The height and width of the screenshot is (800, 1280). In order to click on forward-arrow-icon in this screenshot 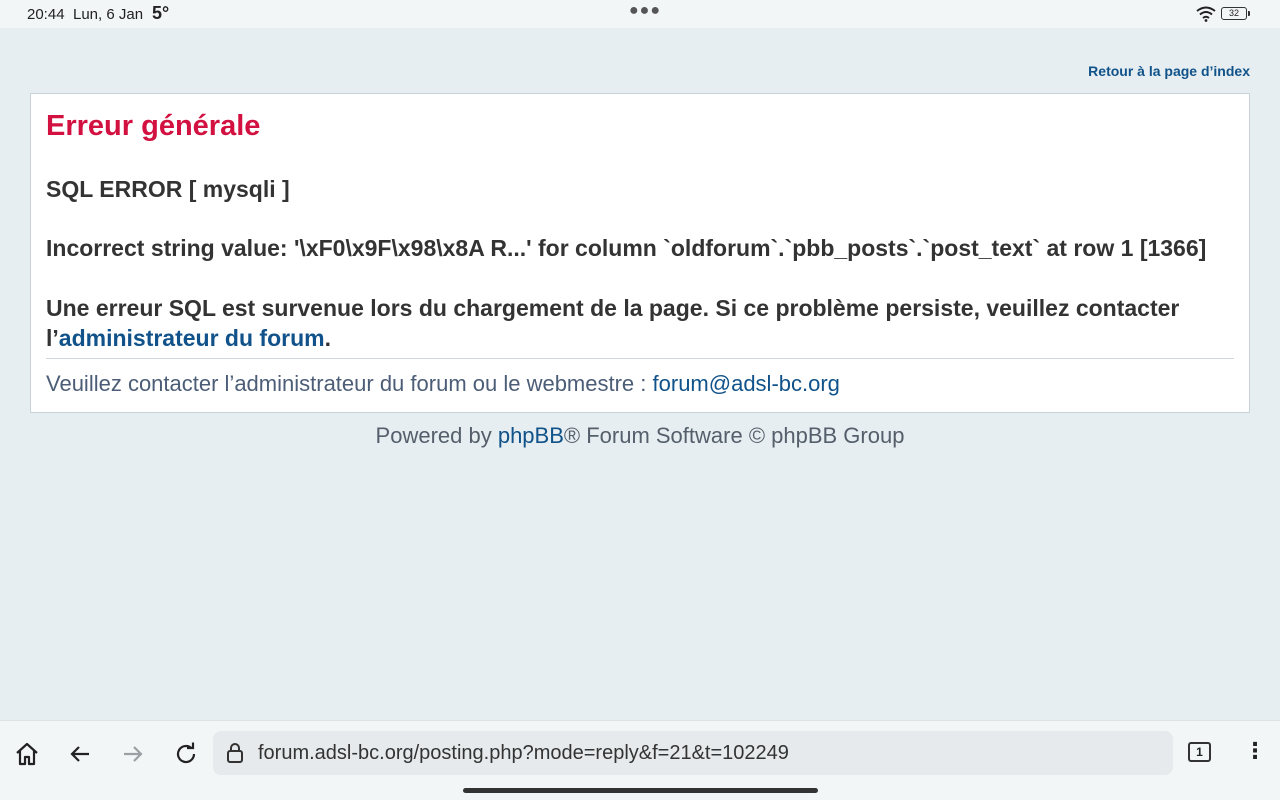, I will do `click(133, 754)`.